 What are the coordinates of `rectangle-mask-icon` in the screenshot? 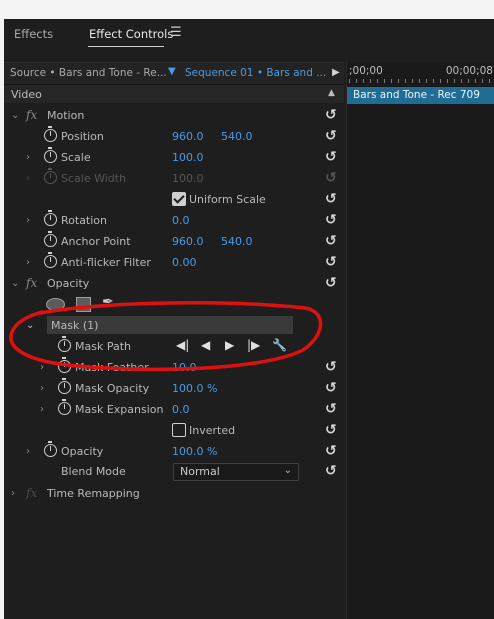 It's located at (83, 304).